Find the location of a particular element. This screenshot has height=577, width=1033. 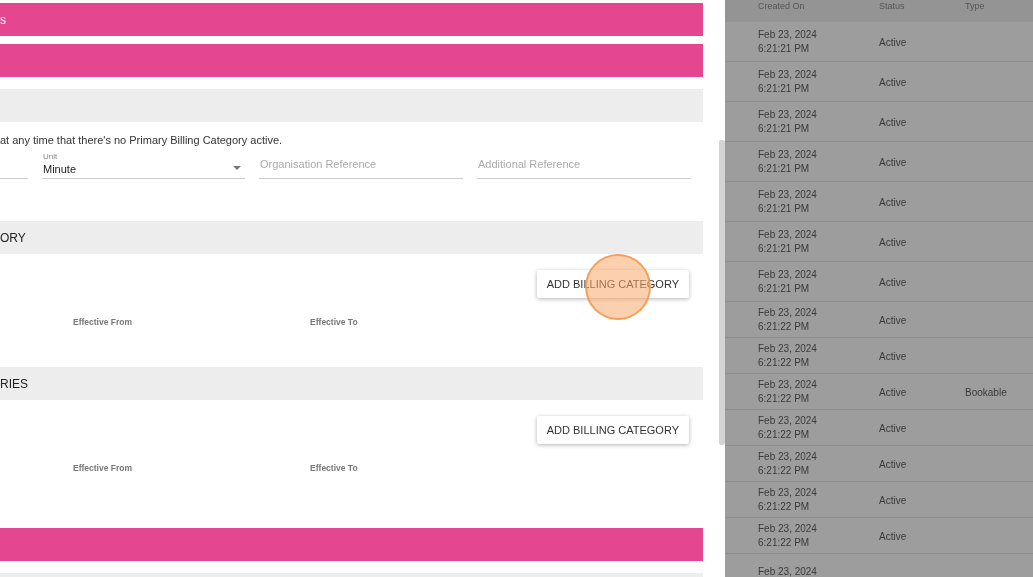

section-title: RIES is located at coordinates (14, 383).